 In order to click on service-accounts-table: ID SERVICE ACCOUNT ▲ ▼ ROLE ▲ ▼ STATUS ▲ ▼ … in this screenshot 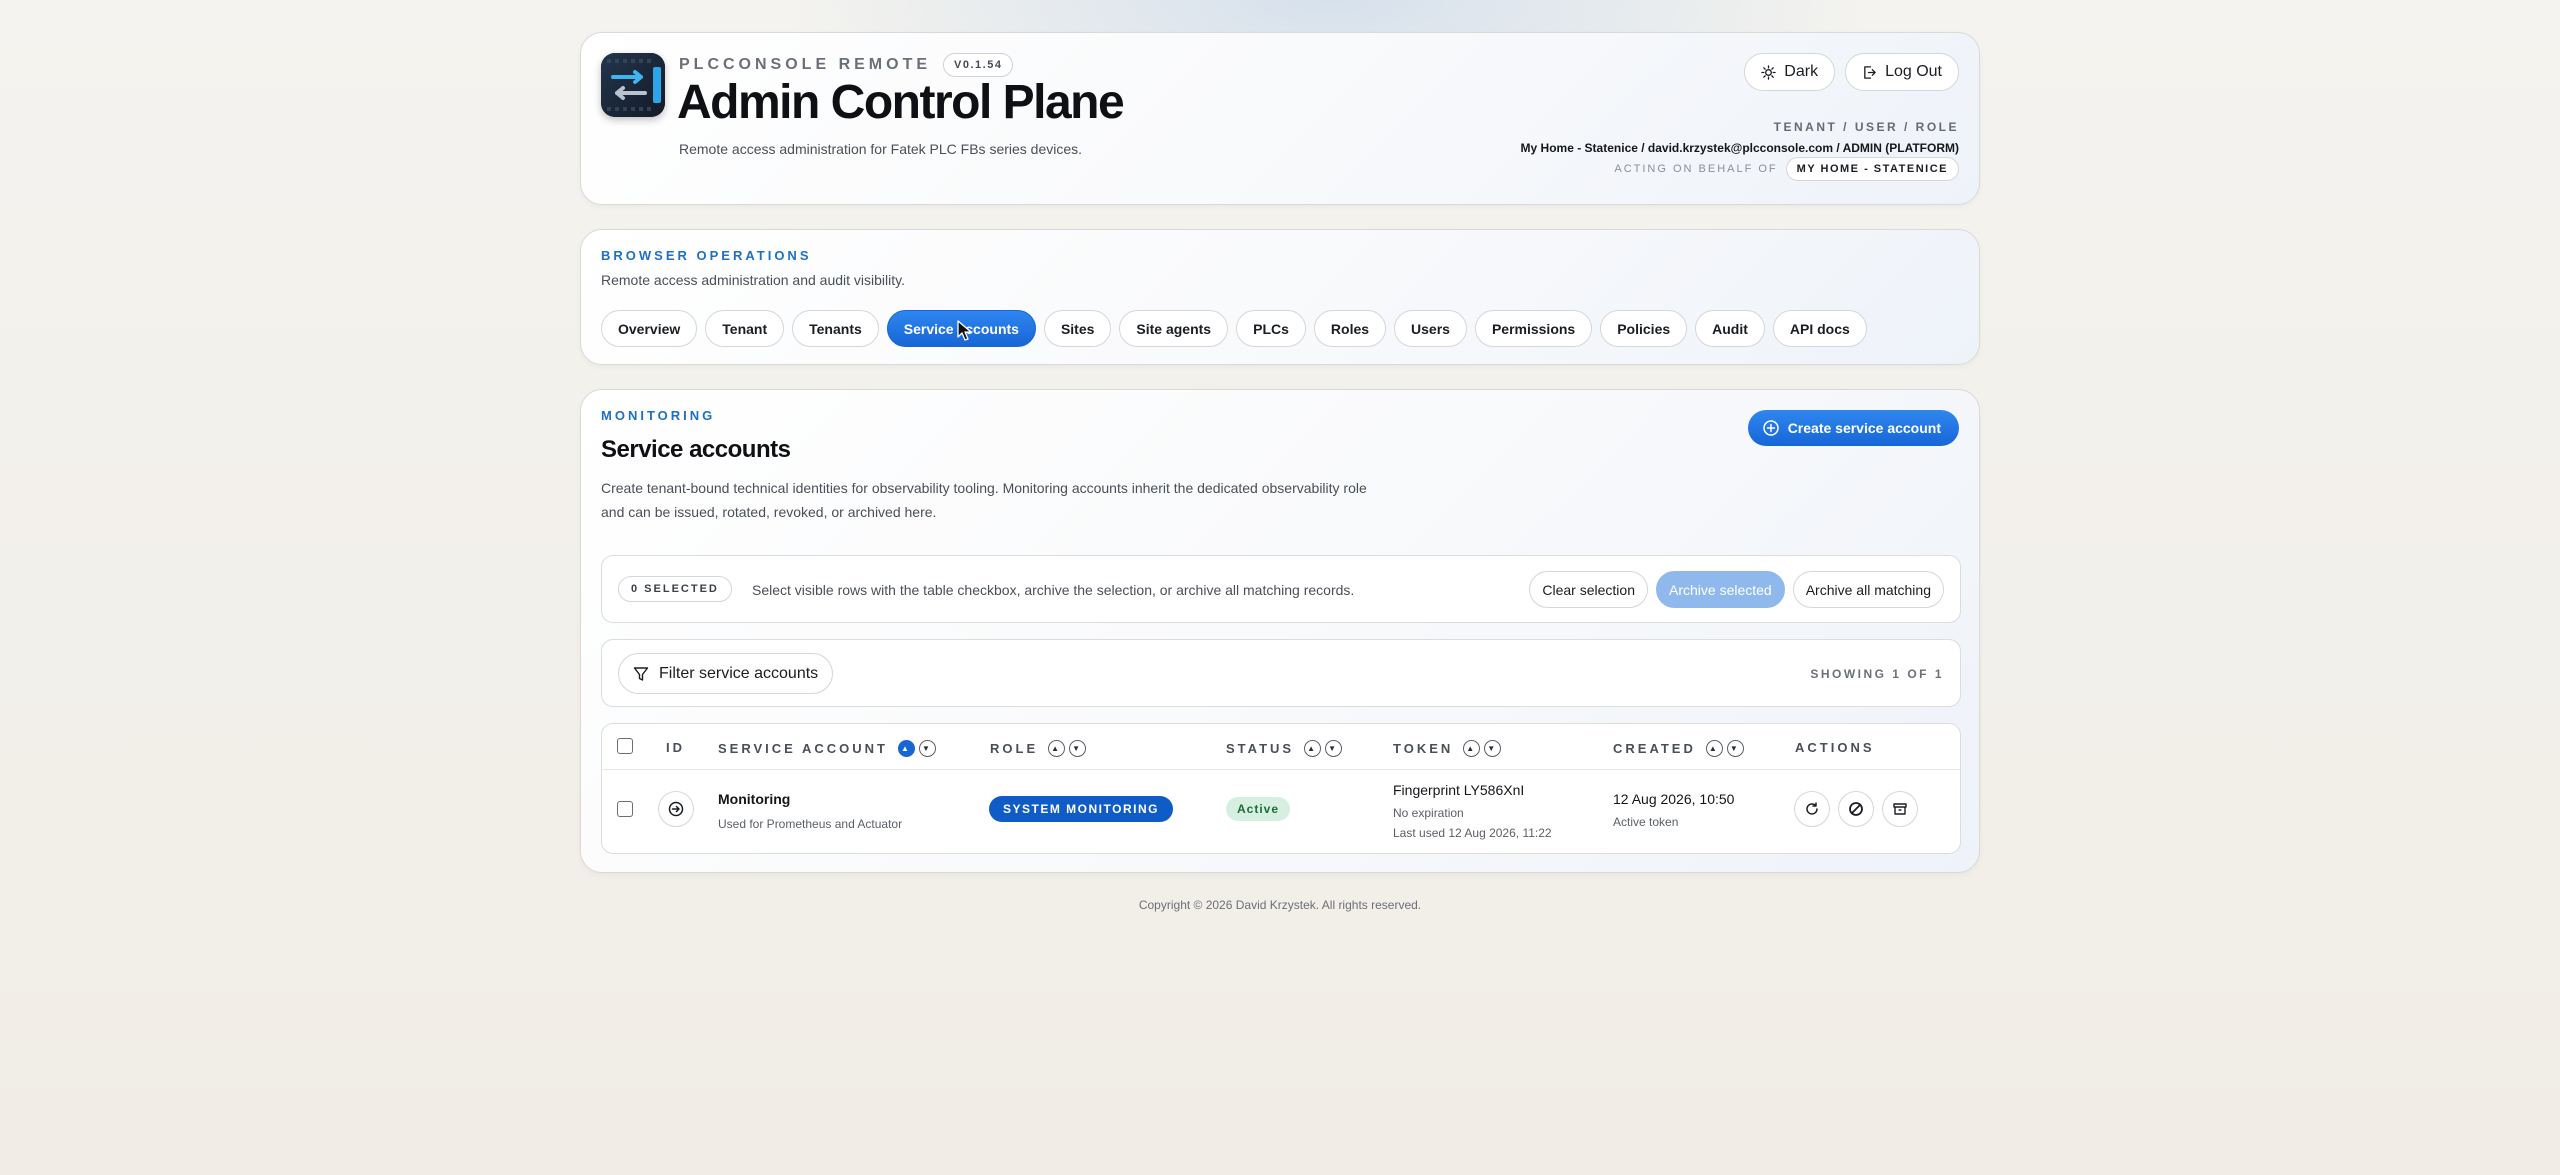, I will do `click(1281, 788)`.